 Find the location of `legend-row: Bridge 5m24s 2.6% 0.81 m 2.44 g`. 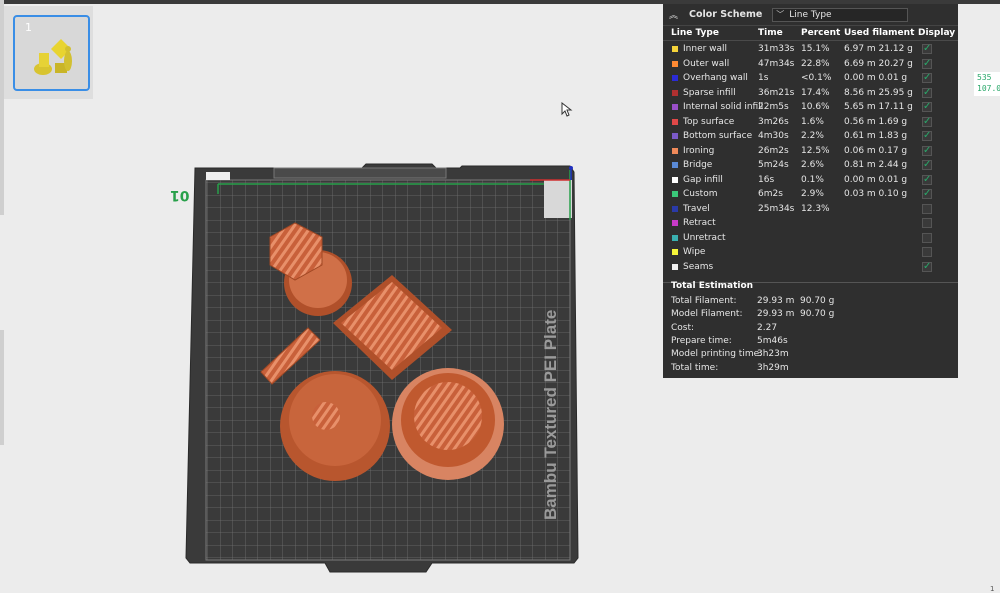

legend-row: Bridge 5m24s 2.6% 0.81 m 2.44 g is located at coordinates (810, 165).